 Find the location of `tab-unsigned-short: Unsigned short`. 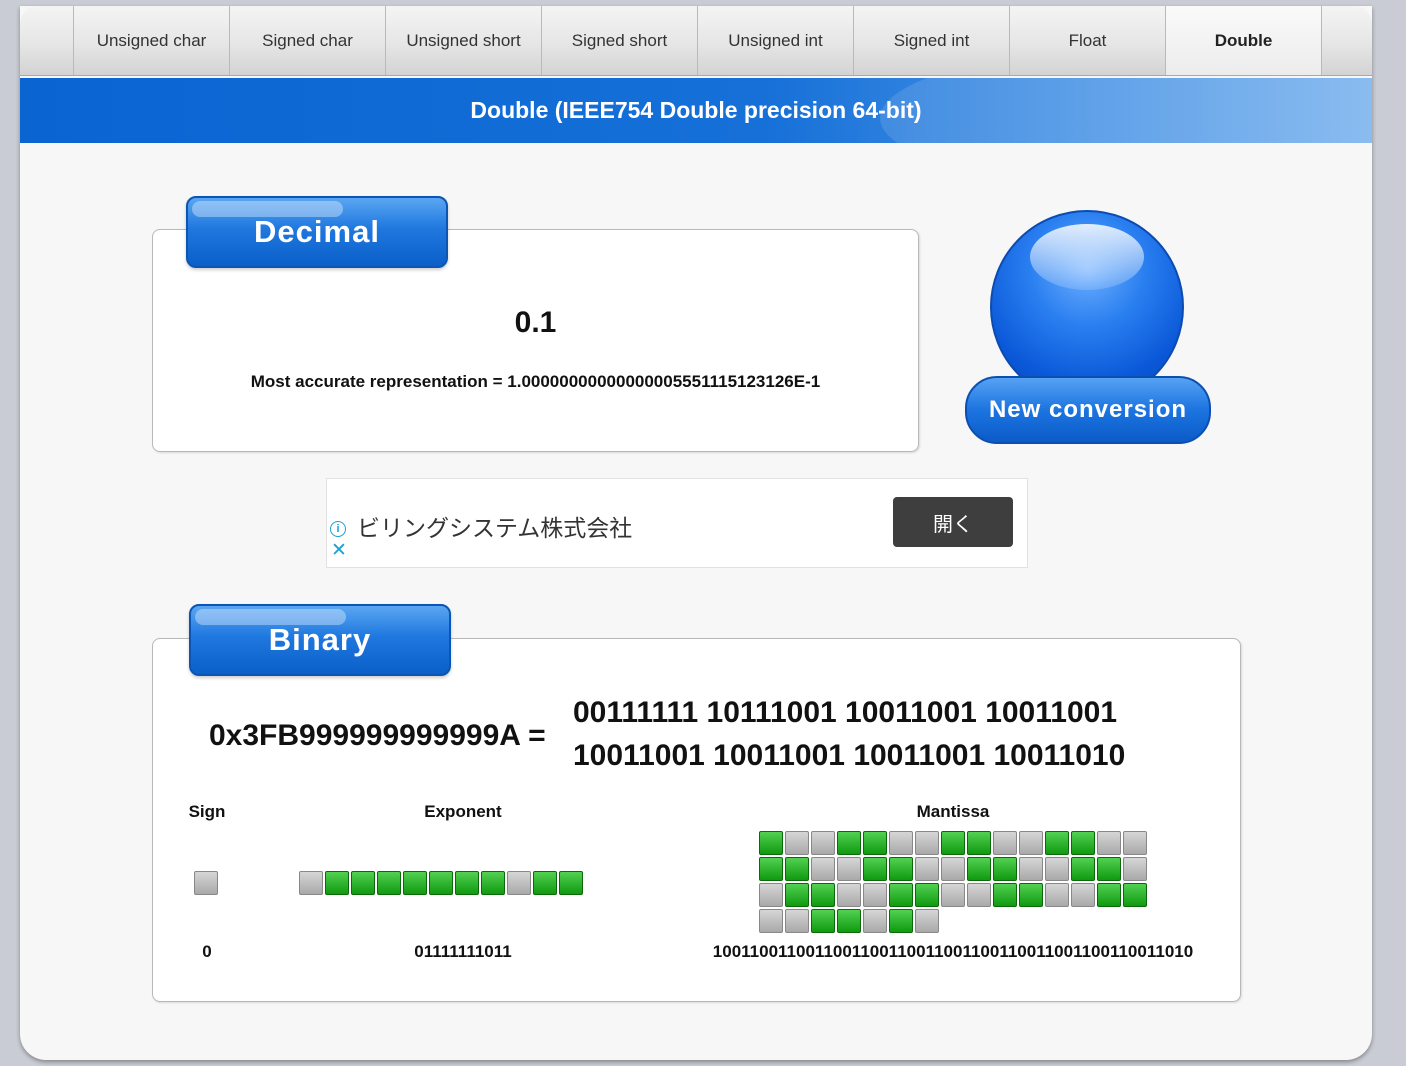

tab-unsigned-short: Unsigned short is located at coordinates (463, 40).